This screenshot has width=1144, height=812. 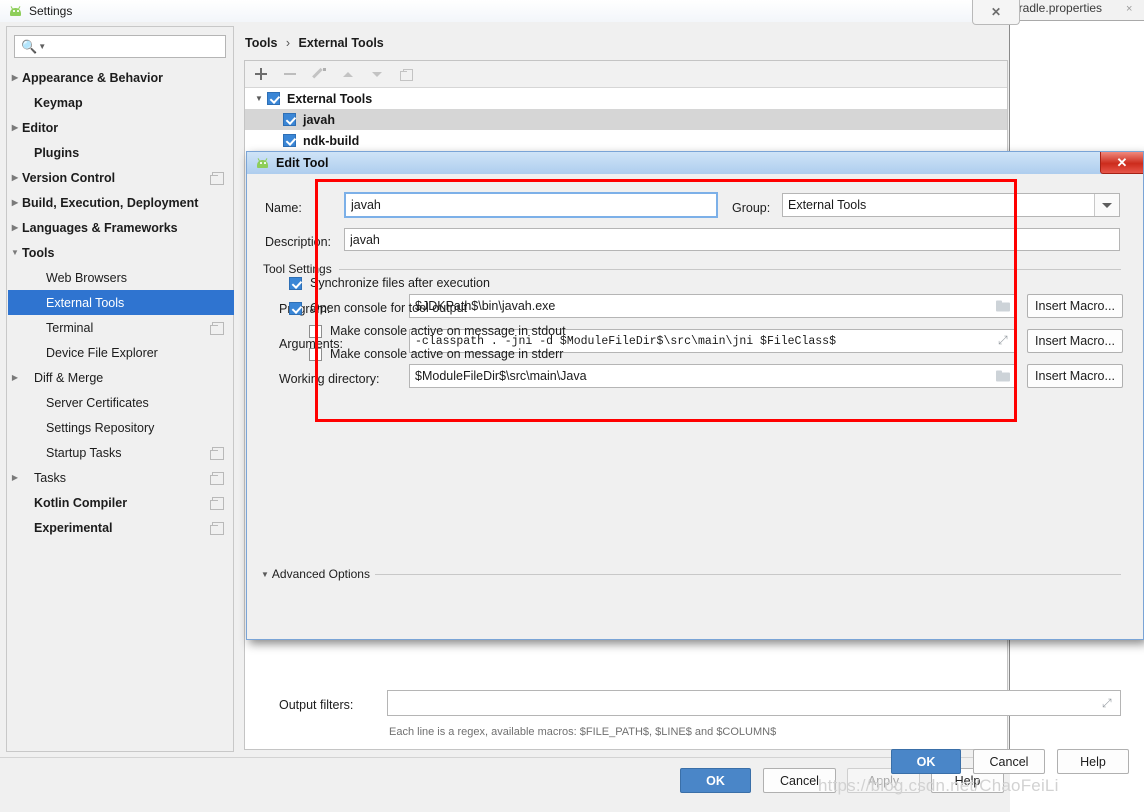 I want to click on advanced-options-header: ▼ Advanced Options, so click(x=315, y=574).